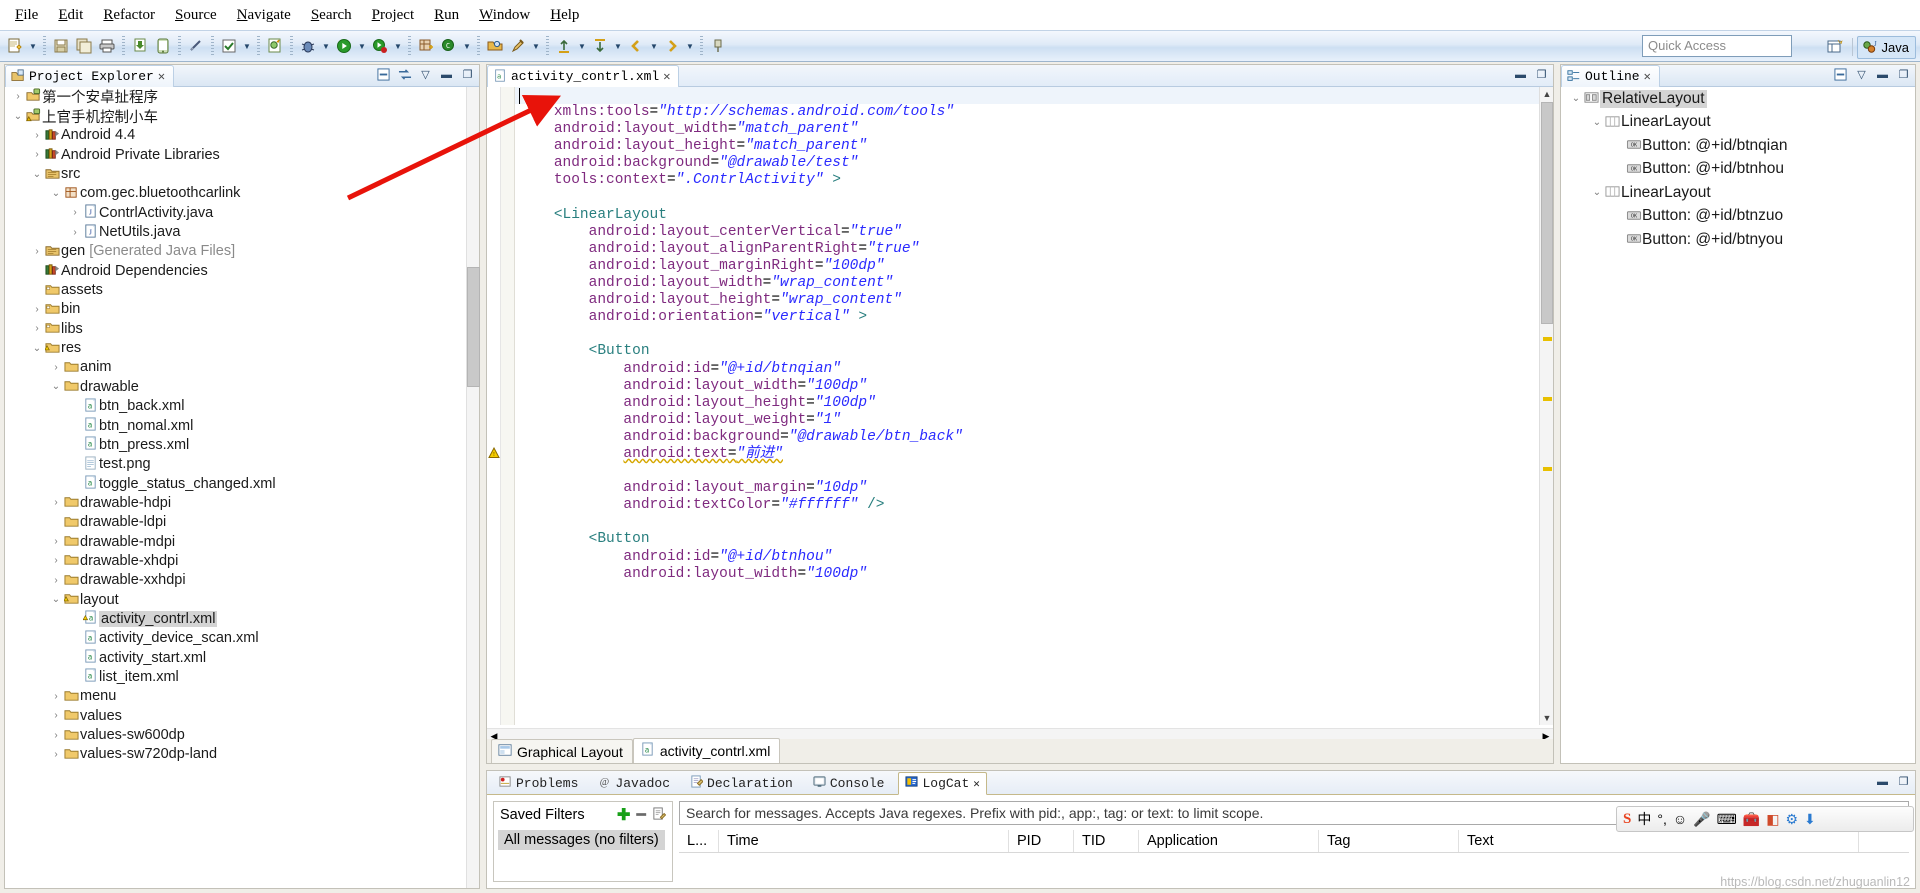 The width and height of the screenshot is (1920, 893). What do you see at coordinates (1547, 94) in the screenshot?
I see `scroll-up-icon: ▲` at bounding box center [1547, 94].